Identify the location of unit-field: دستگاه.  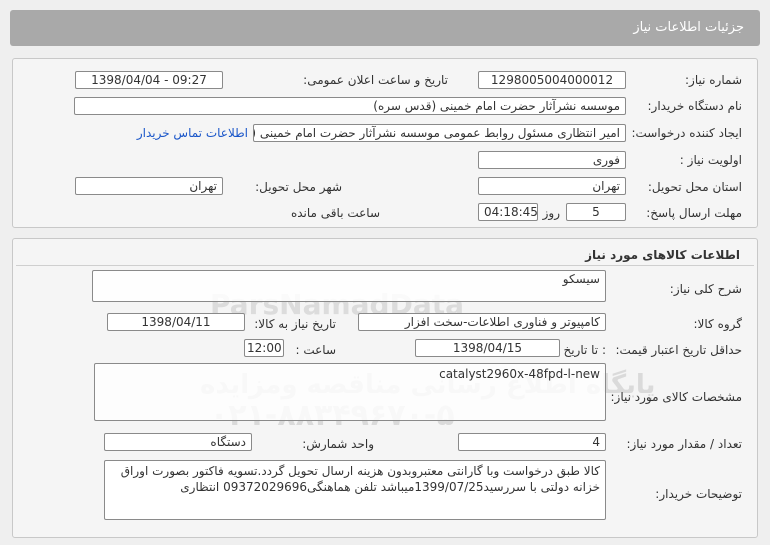
(178, 442).